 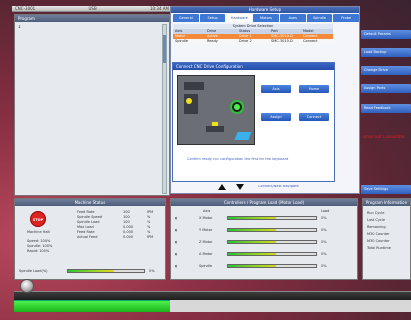 What do you see at coordinates (264, 202) in the screenshot?
I see `panel-title: Controllers / Program Load (Motor Load)` at bounding box center [264, 202].